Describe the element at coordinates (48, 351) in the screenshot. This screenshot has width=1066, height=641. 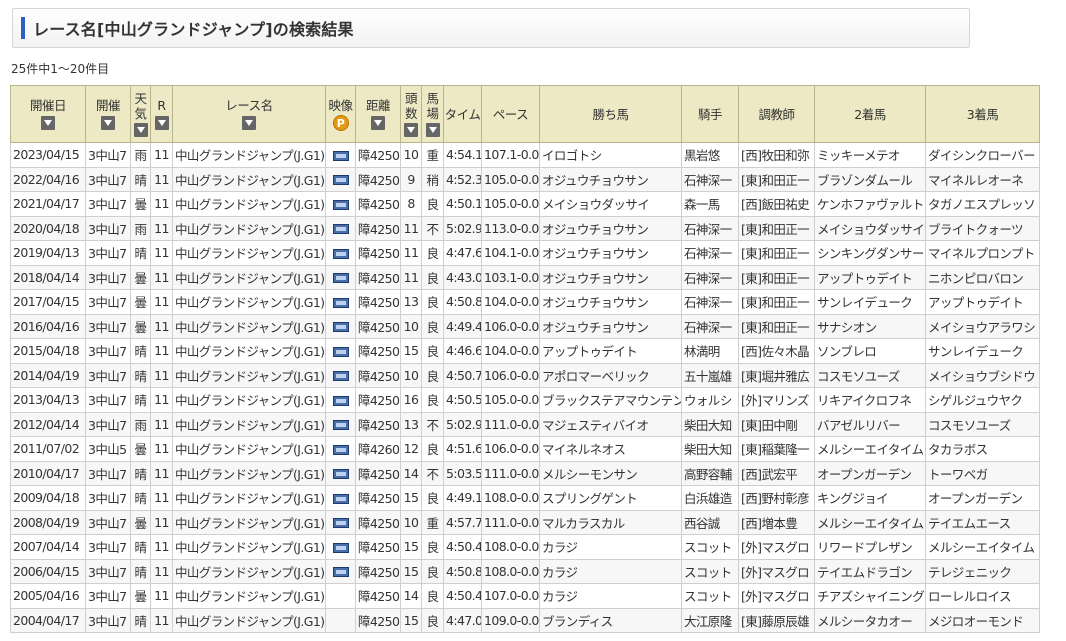
I see `table-cell-date: 2015/04/18` at that location.